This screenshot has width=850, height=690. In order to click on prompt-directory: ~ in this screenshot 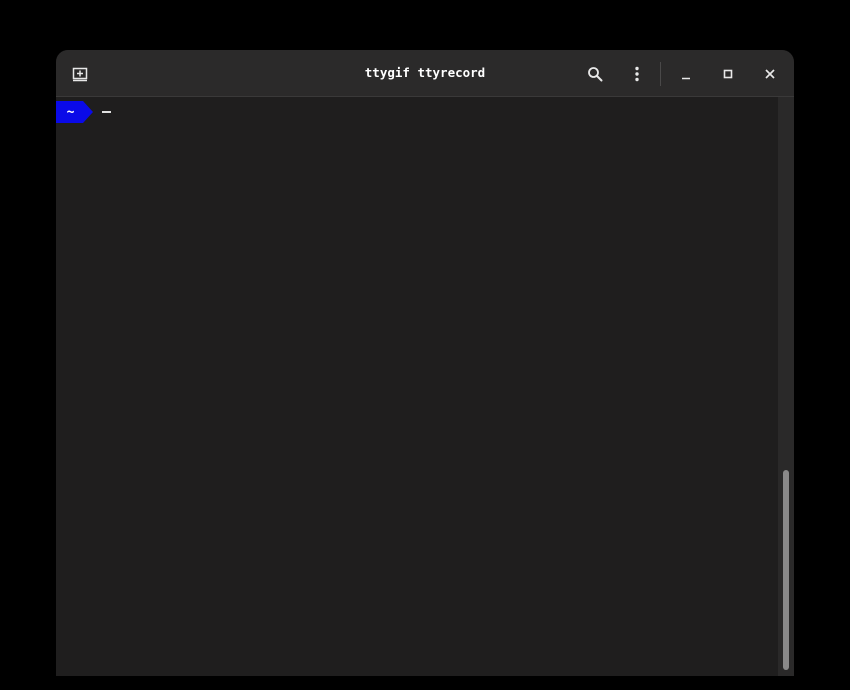, I will do `click(69, 112)`.